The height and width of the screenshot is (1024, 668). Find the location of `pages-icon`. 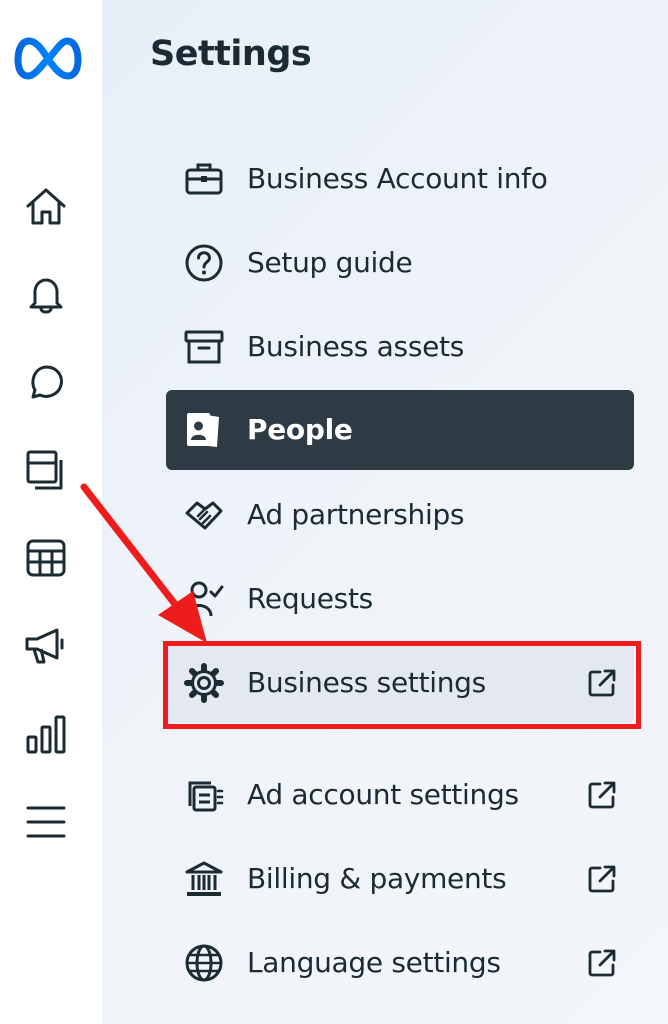

pages-icon is located at coordinates (46, 470).